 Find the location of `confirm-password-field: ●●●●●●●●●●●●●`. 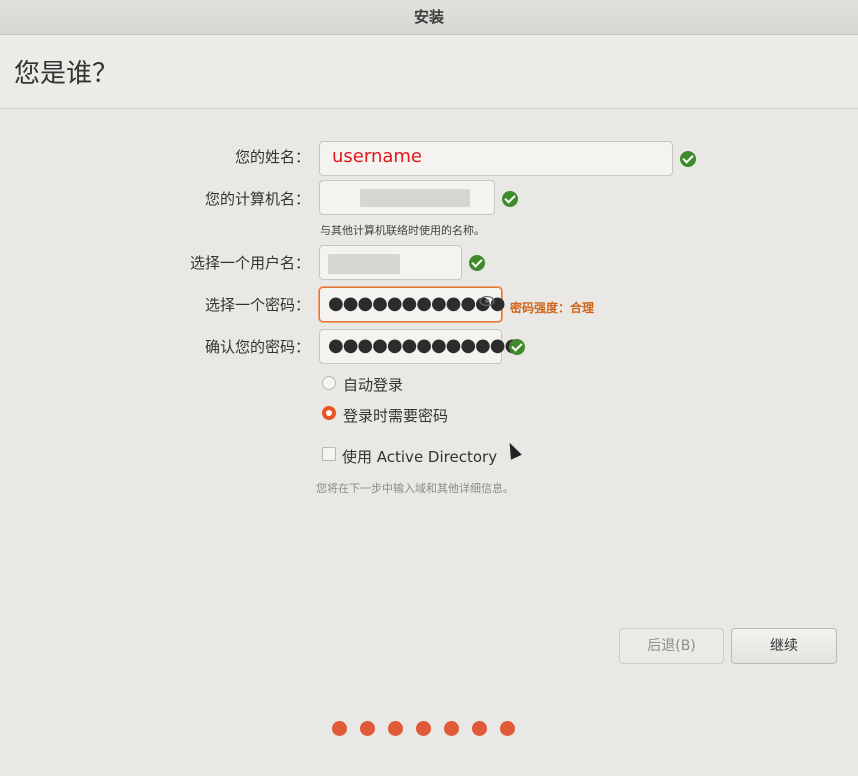

confirm-password-field: ●●●●●●●●●●●●● is located at coordinates (419, 346).